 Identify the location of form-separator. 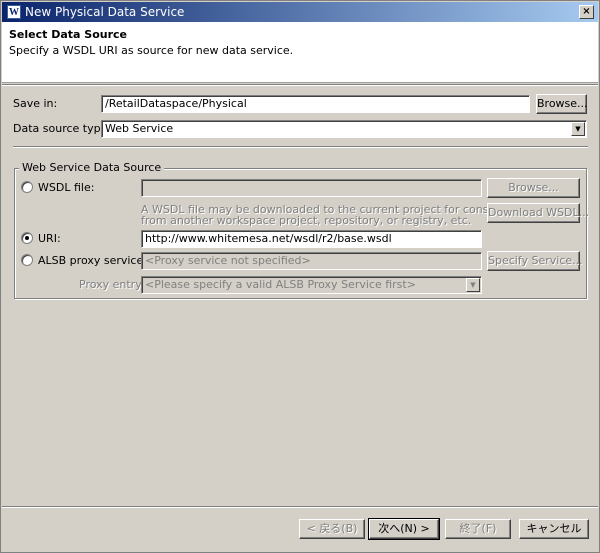
(300, 147).